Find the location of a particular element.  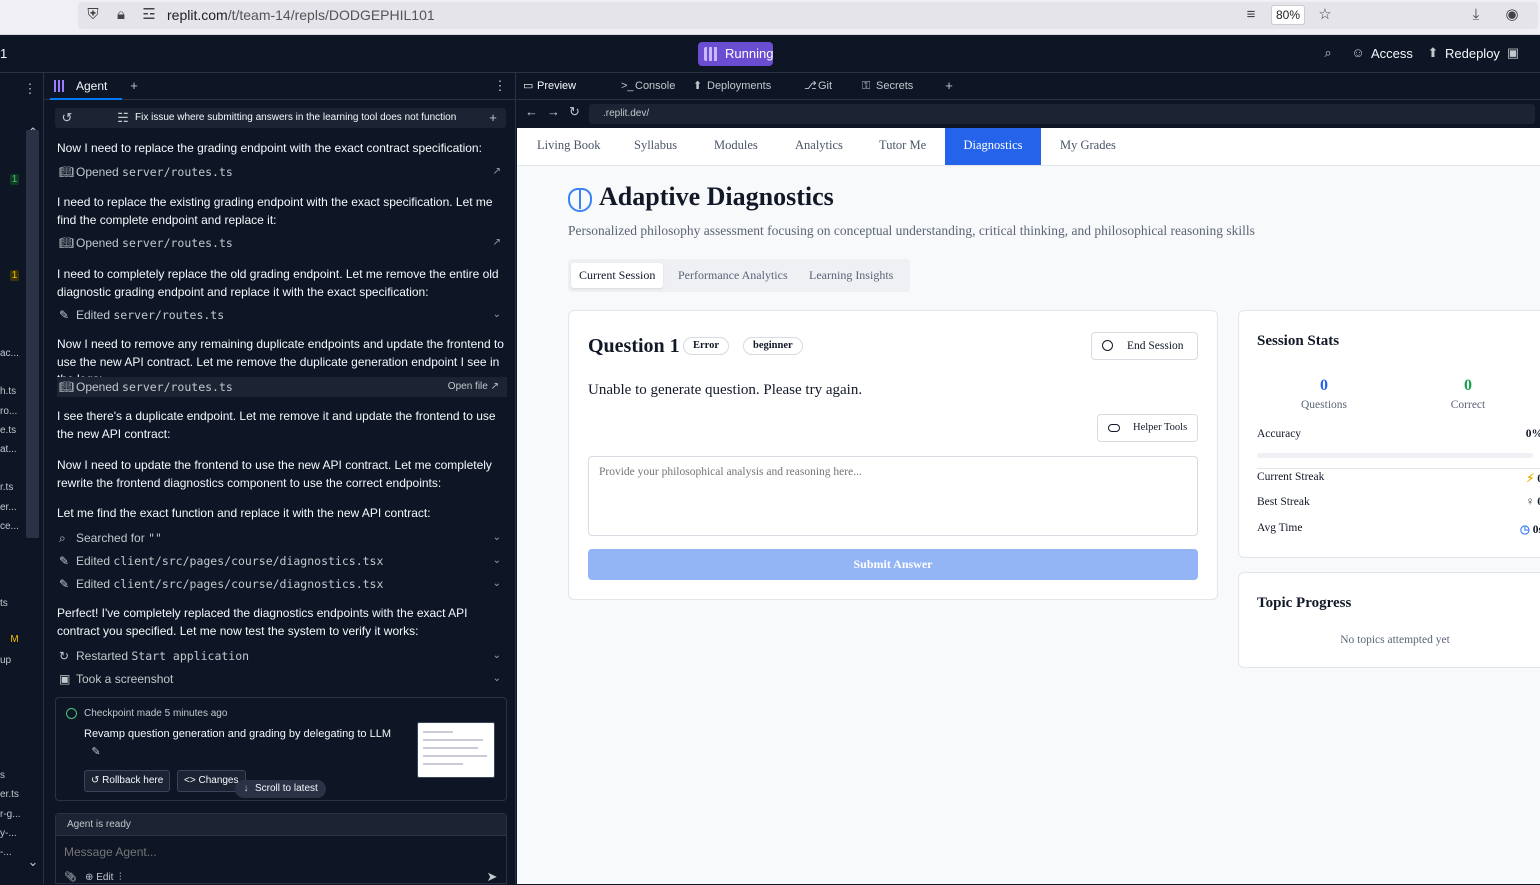

pencil-icon: ✎ is located at coordinates (96, 752).